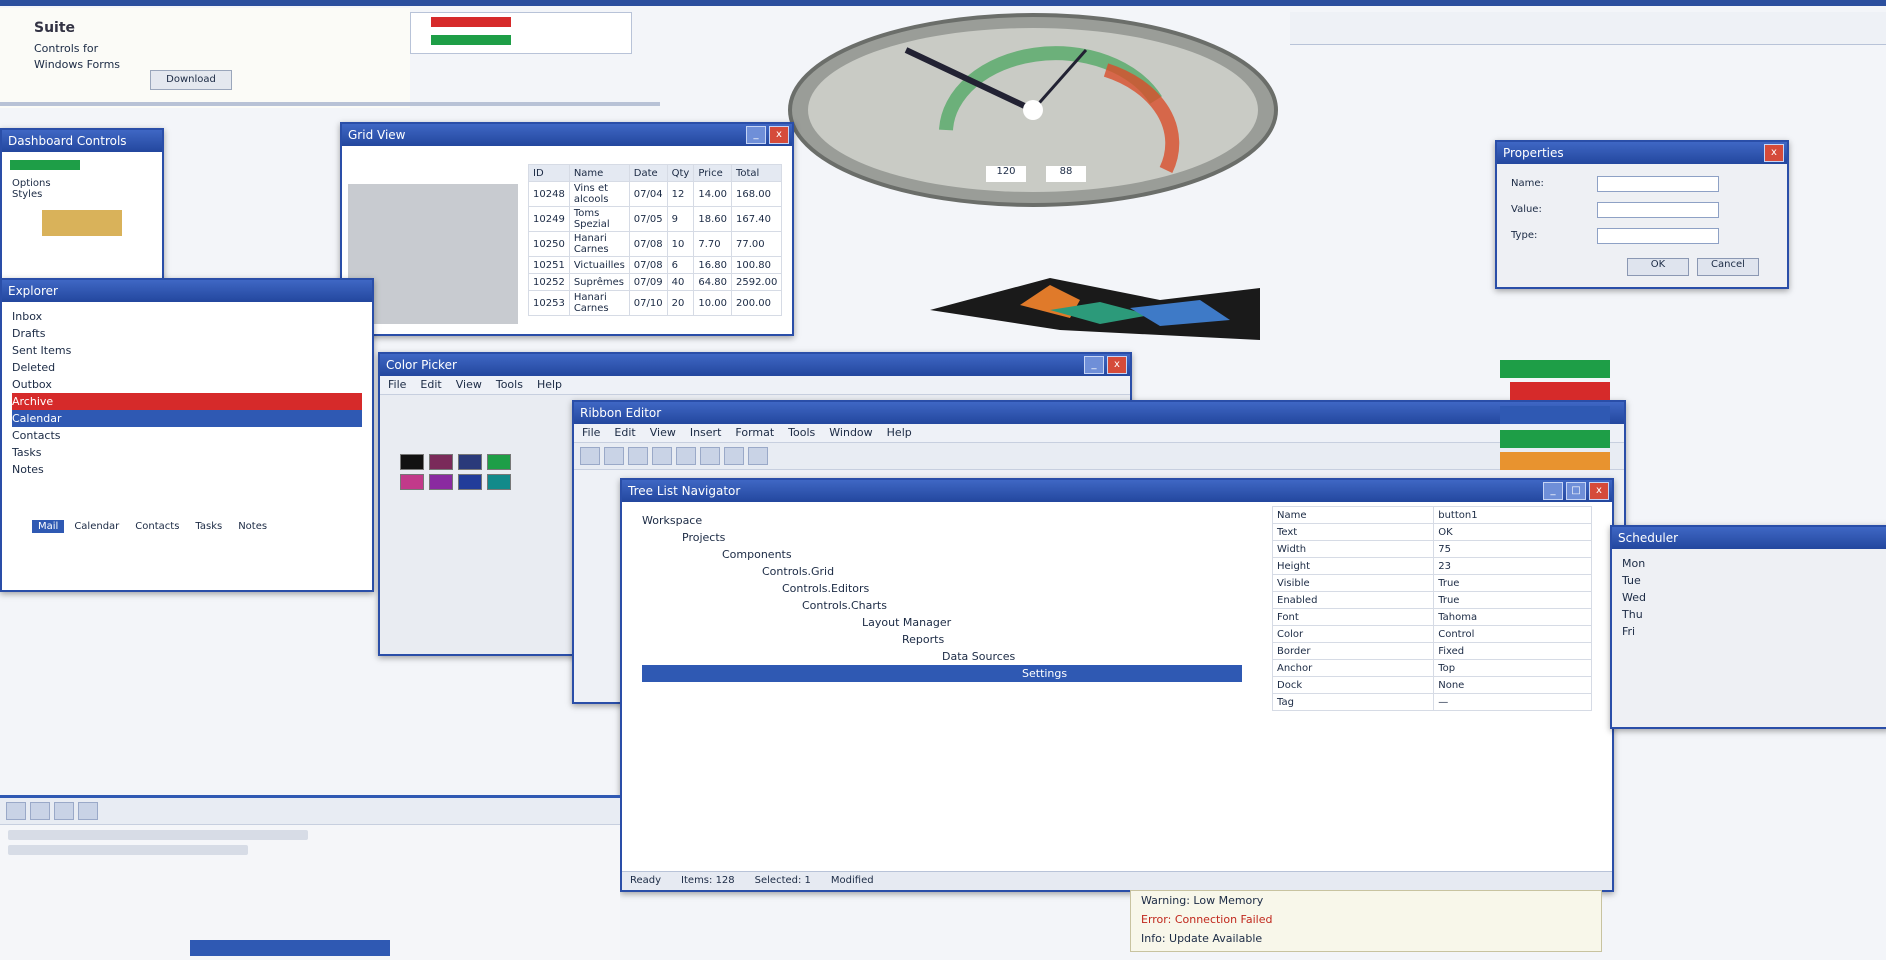 This screenshot has height=960, width=1886. I want to click on table-row: Font Tahoma, so click(1431, 617).